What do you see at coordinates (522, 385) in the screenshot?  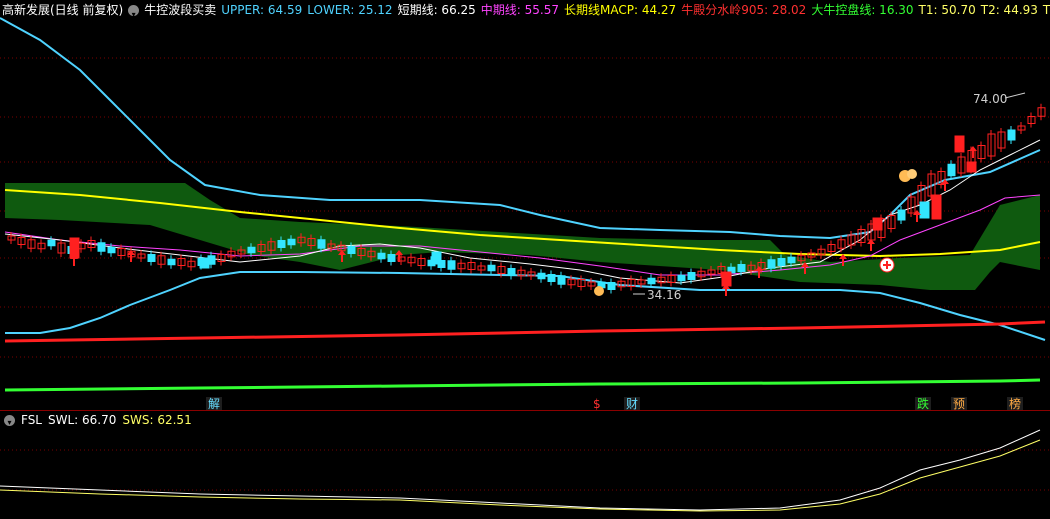 I see `bull-line` at bounding box center [522, 385].